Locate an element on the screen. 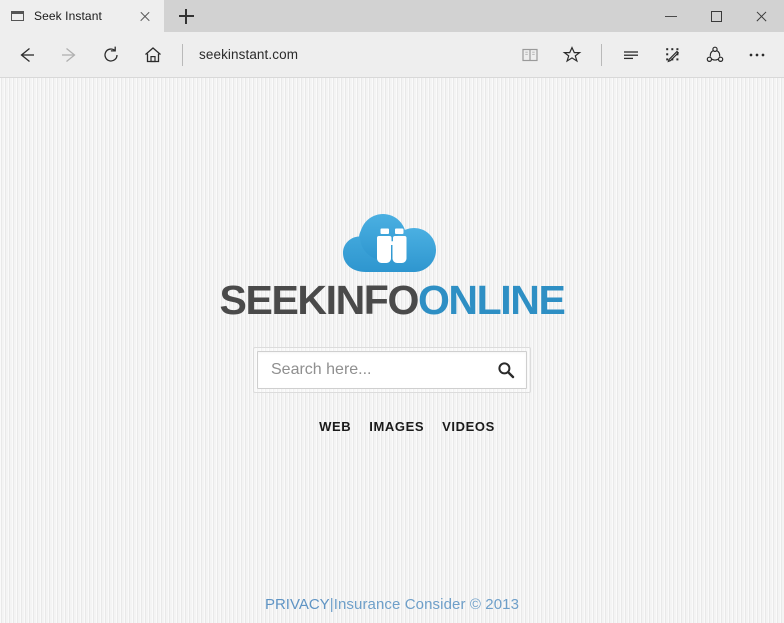 The image size is (784, 623). window-controls is located at coordinates (716, 16).